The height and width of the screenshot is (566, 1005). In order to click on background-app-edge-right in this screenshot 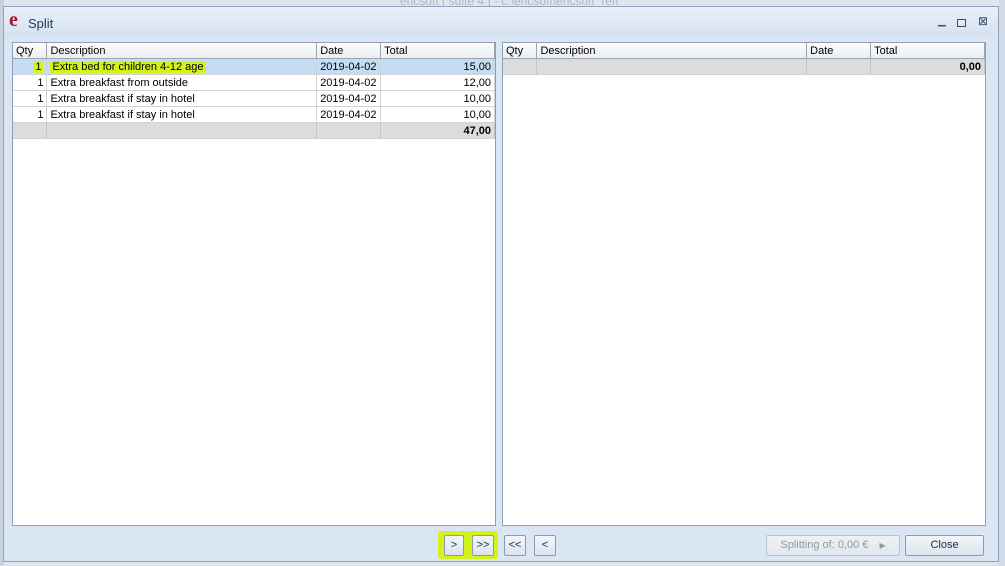, I will do `click(1002, 283)`.